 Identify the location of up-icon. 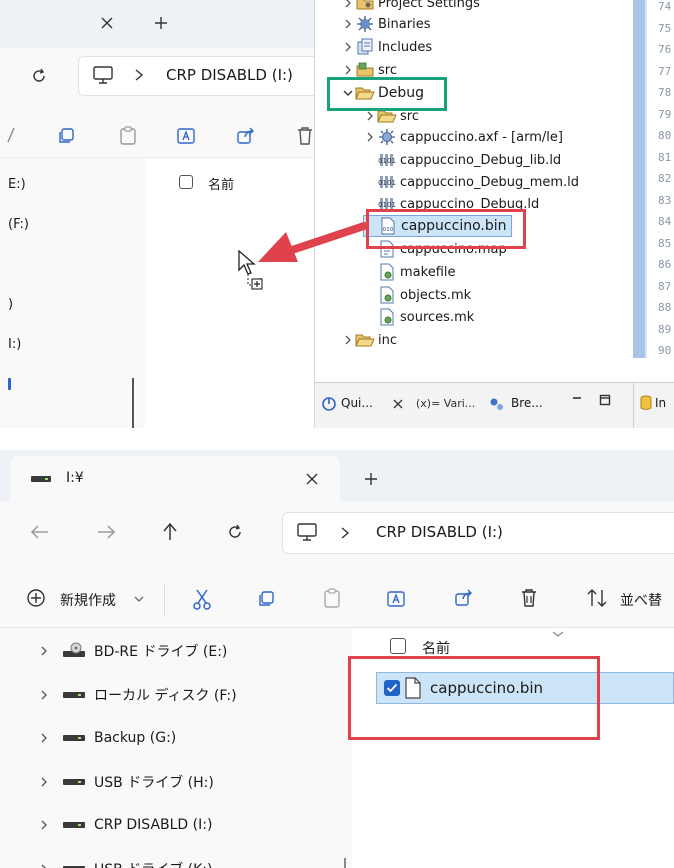
(170, 532).